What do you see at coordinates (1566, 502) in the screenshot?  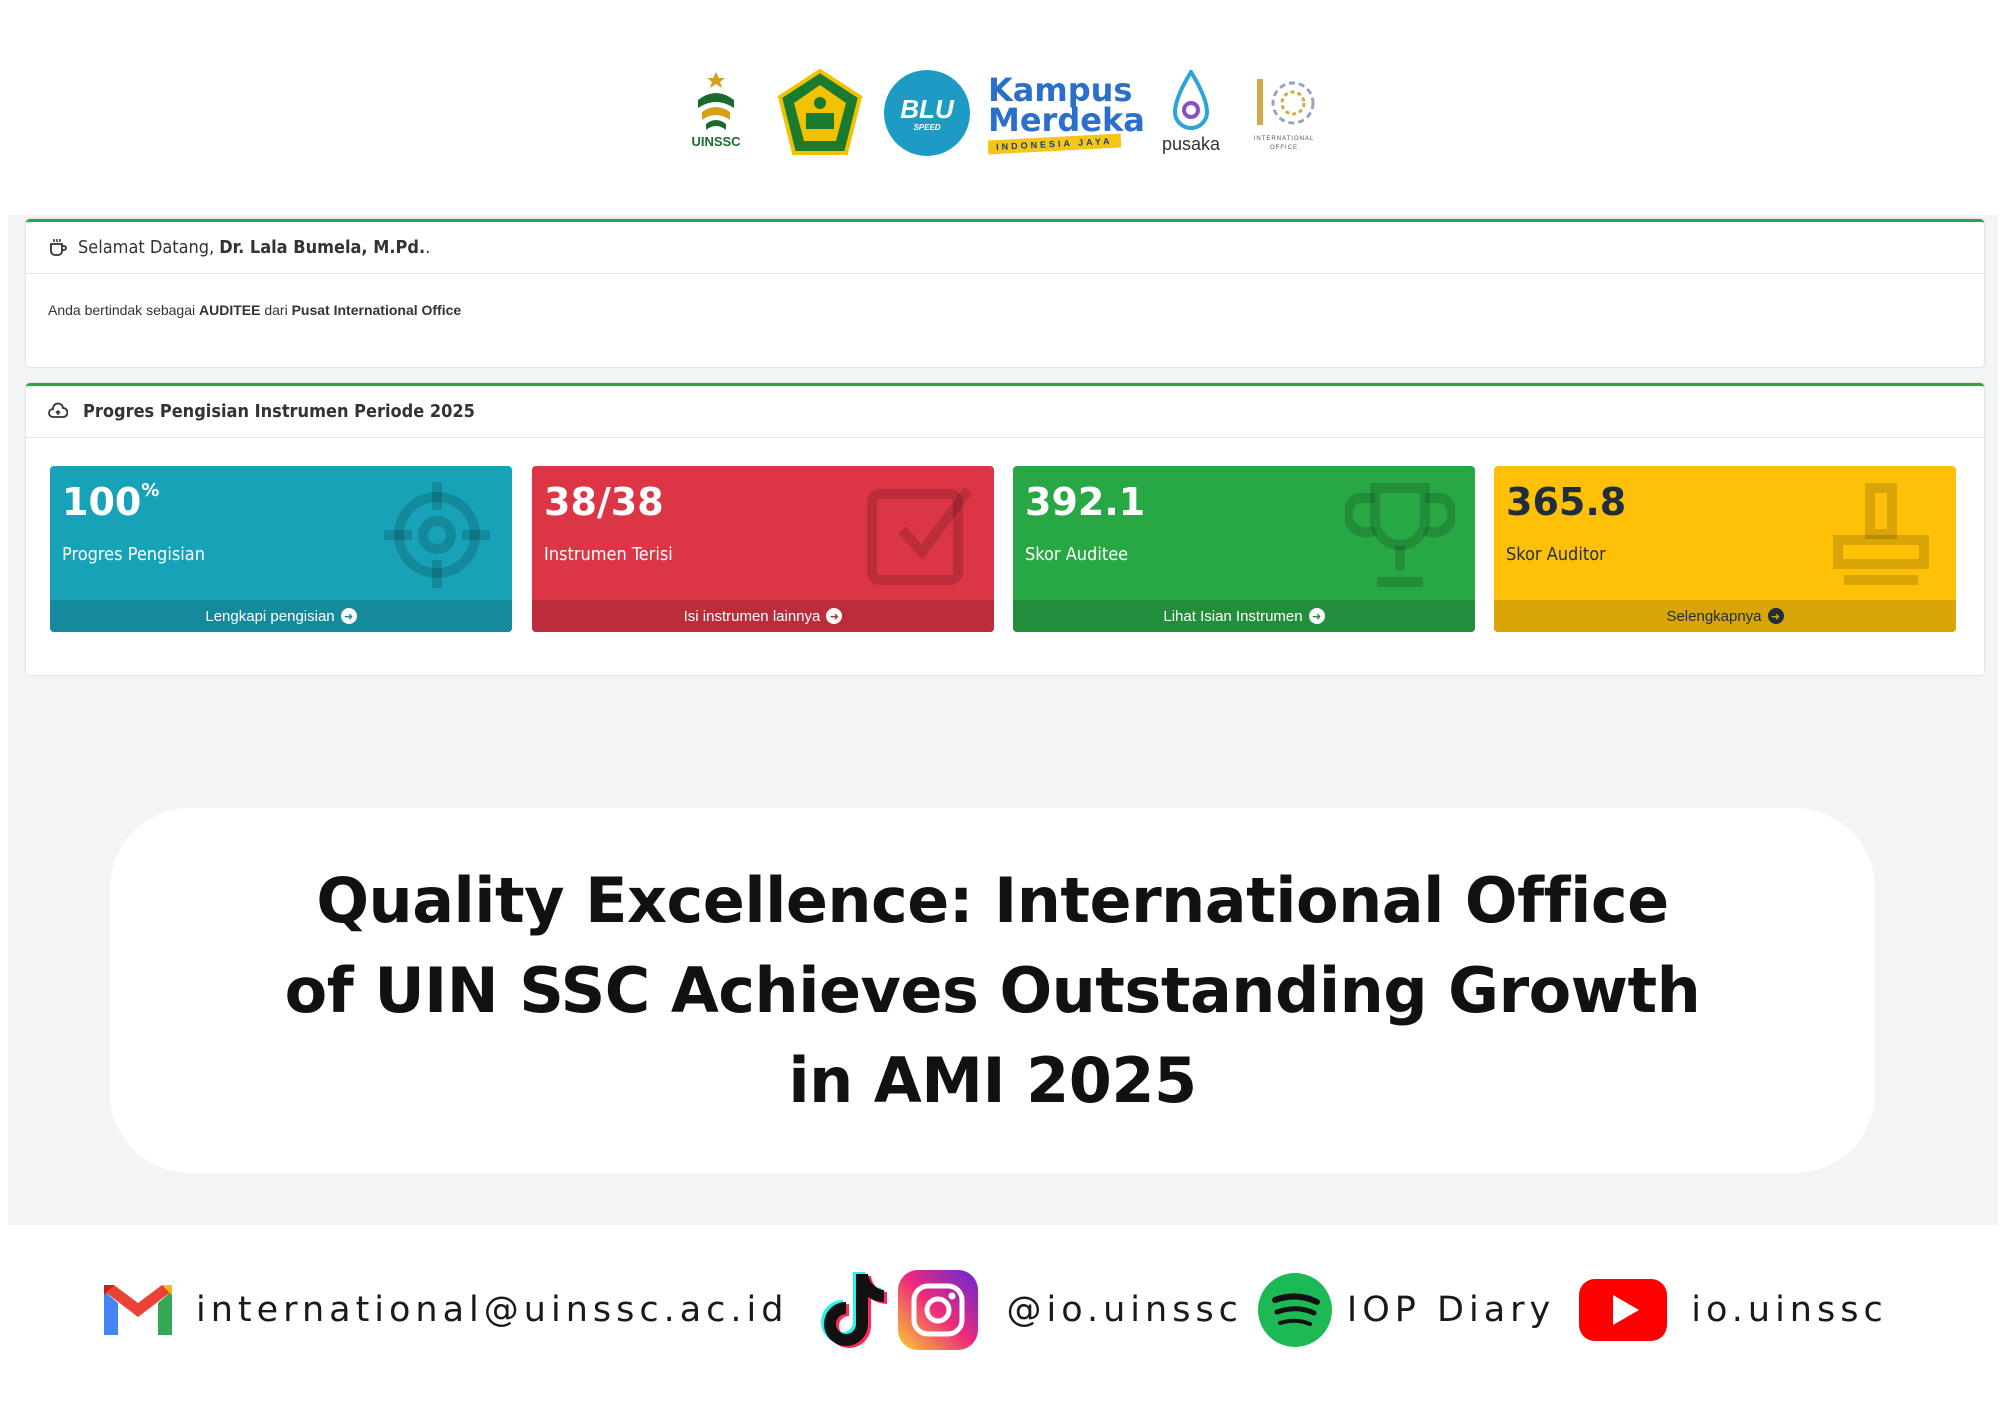 I see `skor-auditor-value: 365.8` at bounding box center [1566, 502].